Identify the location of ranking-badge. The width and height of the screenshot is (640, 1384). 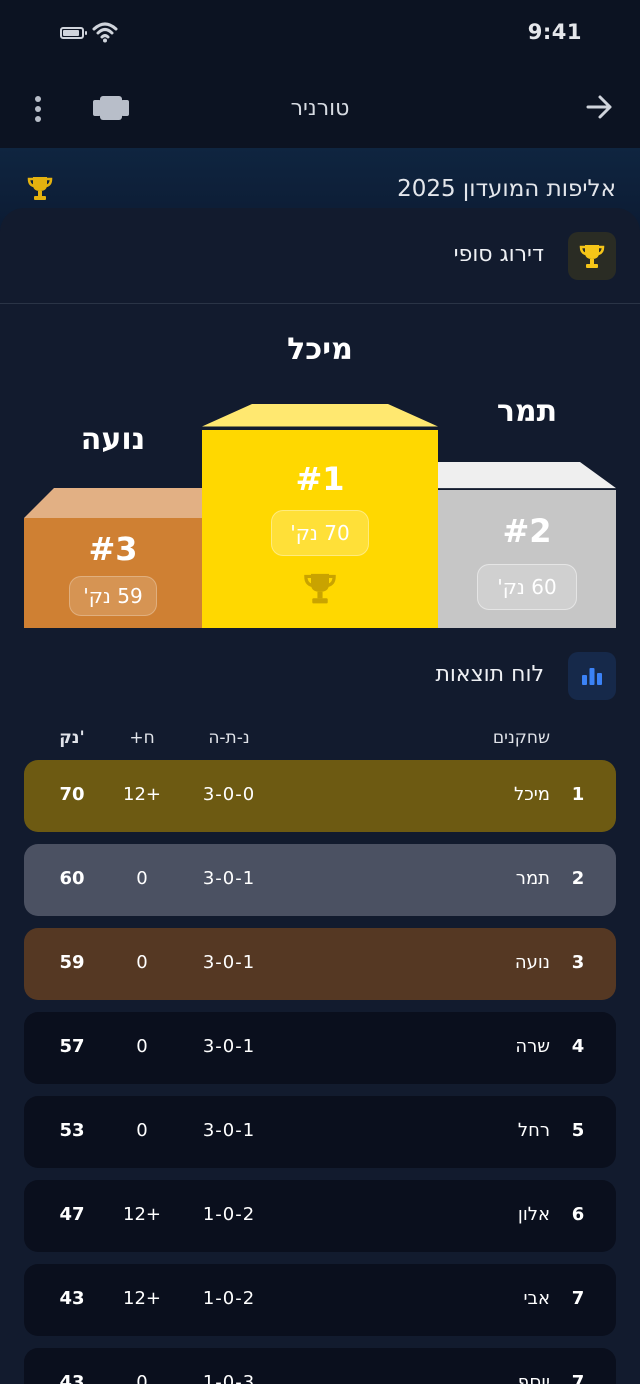
(592, 256).